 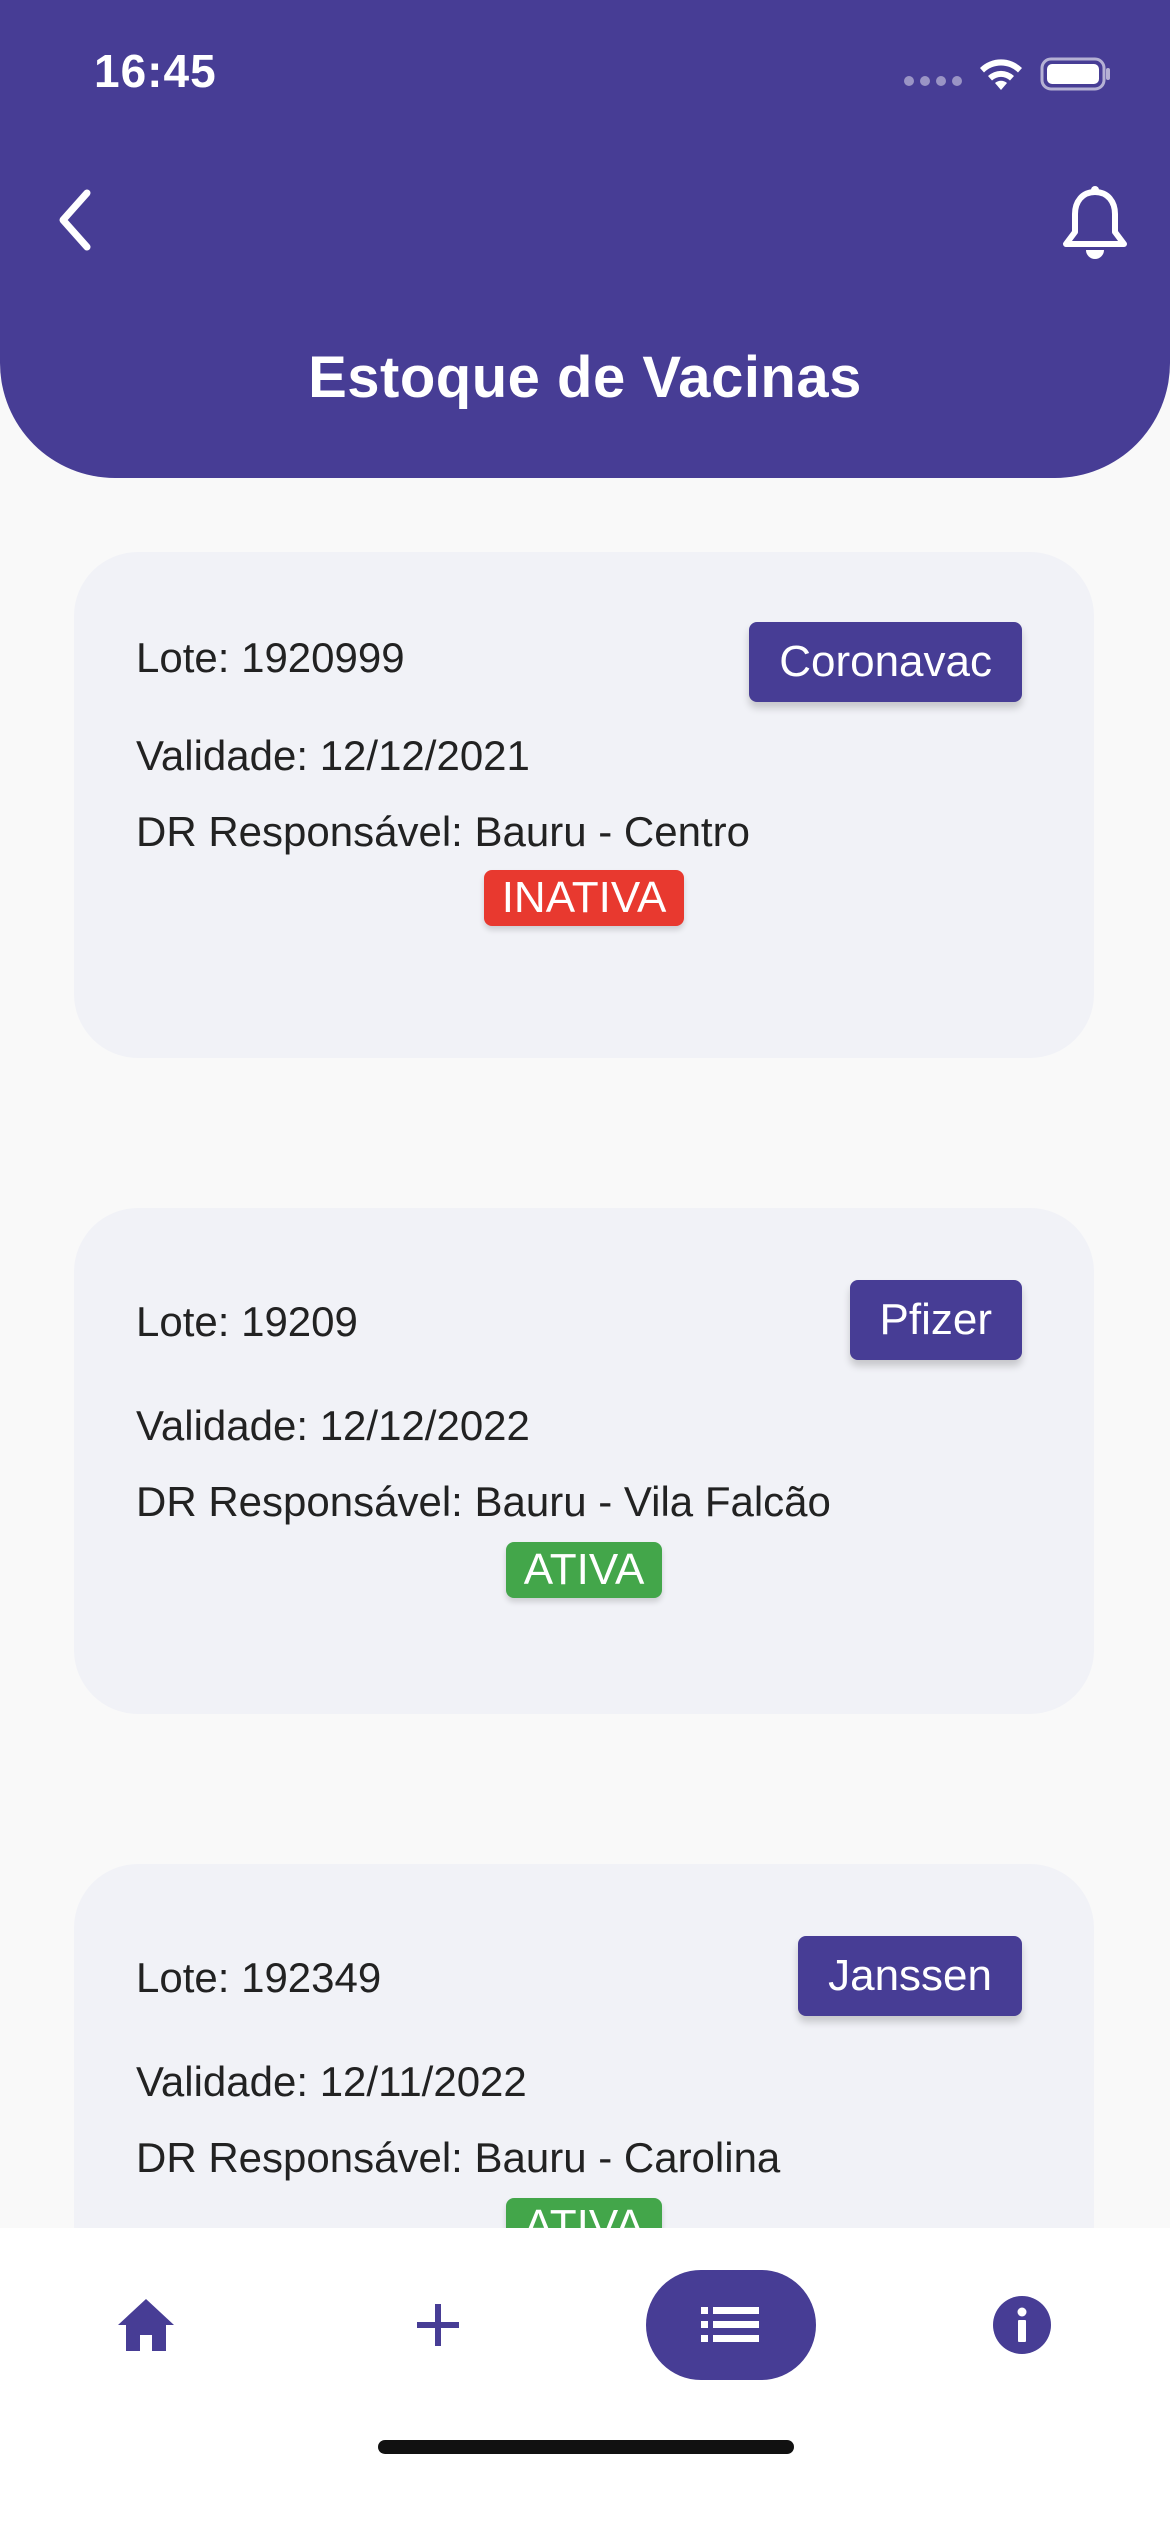 I want to click on back-button, so click(x=76, y=220).